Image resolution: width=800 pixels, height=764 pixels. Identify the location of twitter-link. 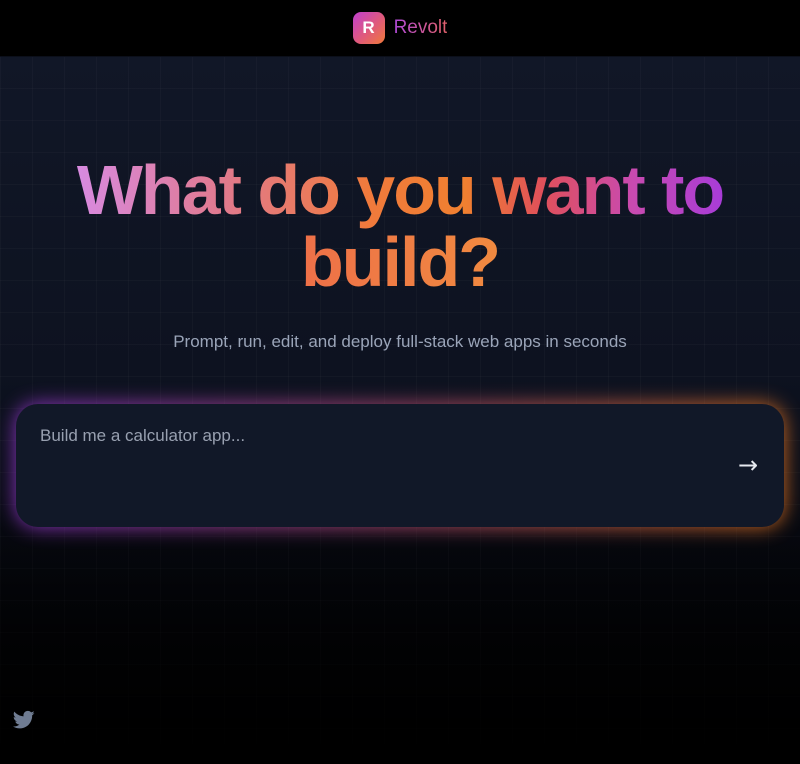
(23, 720).